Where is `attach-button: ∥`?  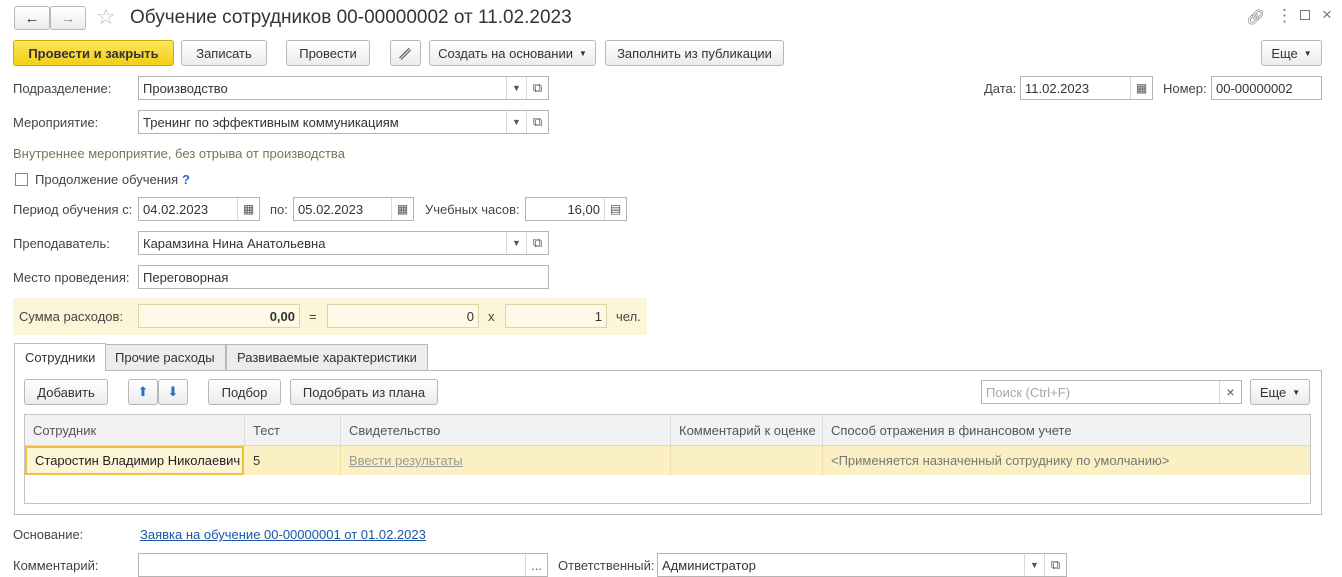
attach-button: ∥ is located at coordinates (405, 53).